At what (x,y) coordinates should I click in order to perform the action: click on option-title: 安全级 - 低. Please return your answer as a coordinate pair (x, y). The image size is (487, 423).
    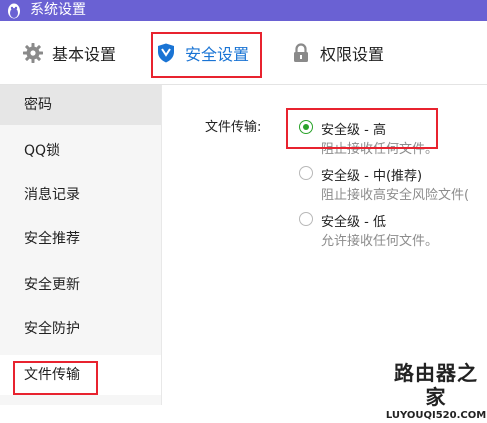
    Looking at the image, I should click on (353, 222).